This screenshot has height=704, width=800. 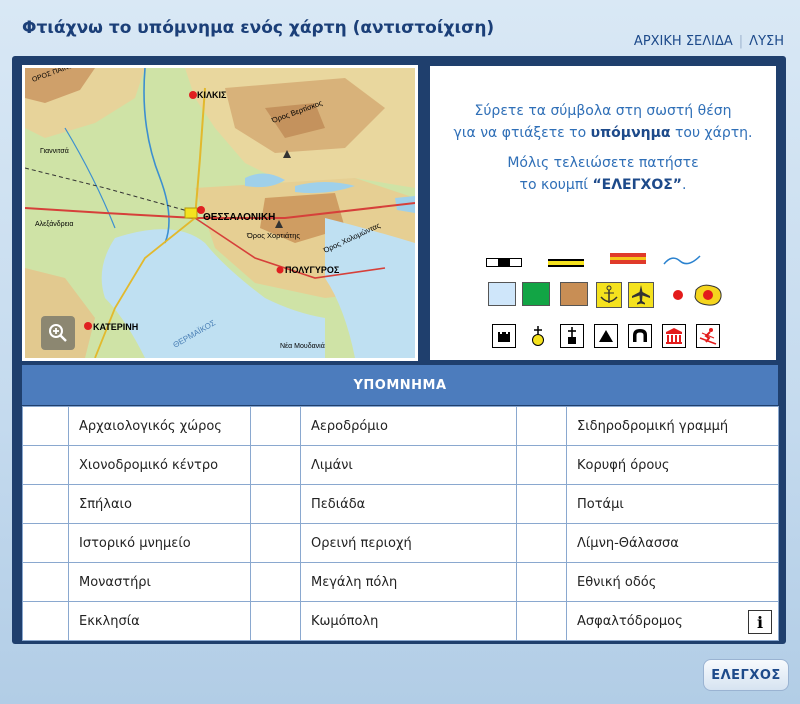 What do you see at coordinates (766, 41) in the screenshot?
I see `solution-link: ΛΥΣΗ` at bounding box center [766, 41].